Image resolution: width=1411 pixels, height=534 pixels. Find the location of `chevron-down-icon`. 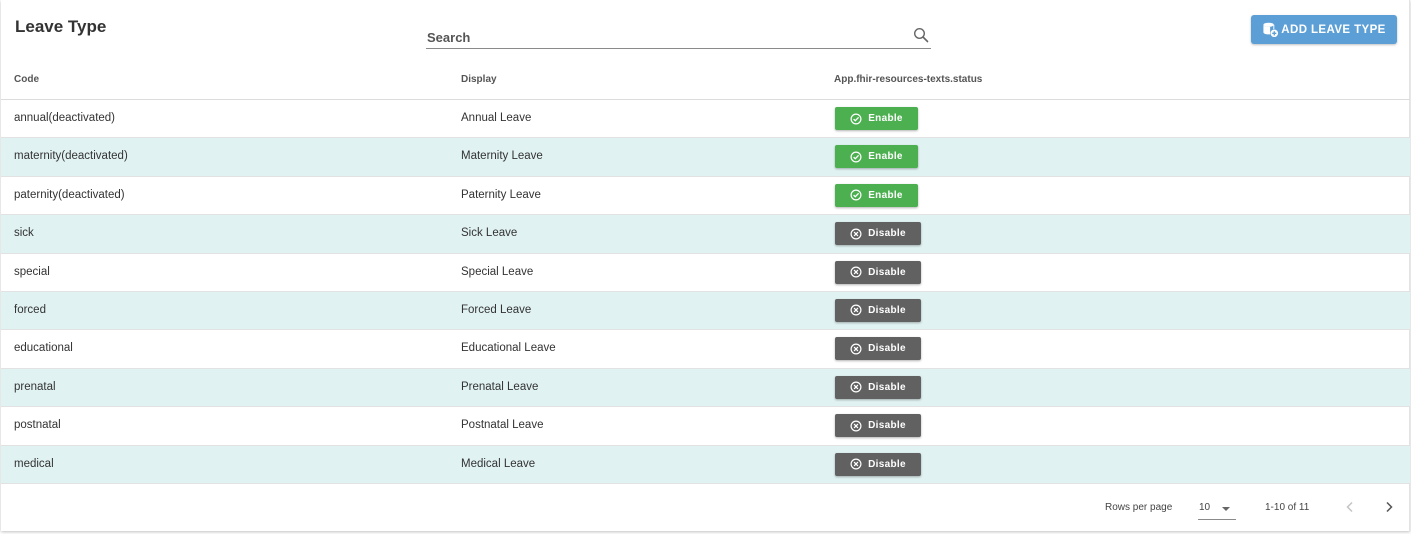

chevron-down-icon is located at coordinates (1226, 509).